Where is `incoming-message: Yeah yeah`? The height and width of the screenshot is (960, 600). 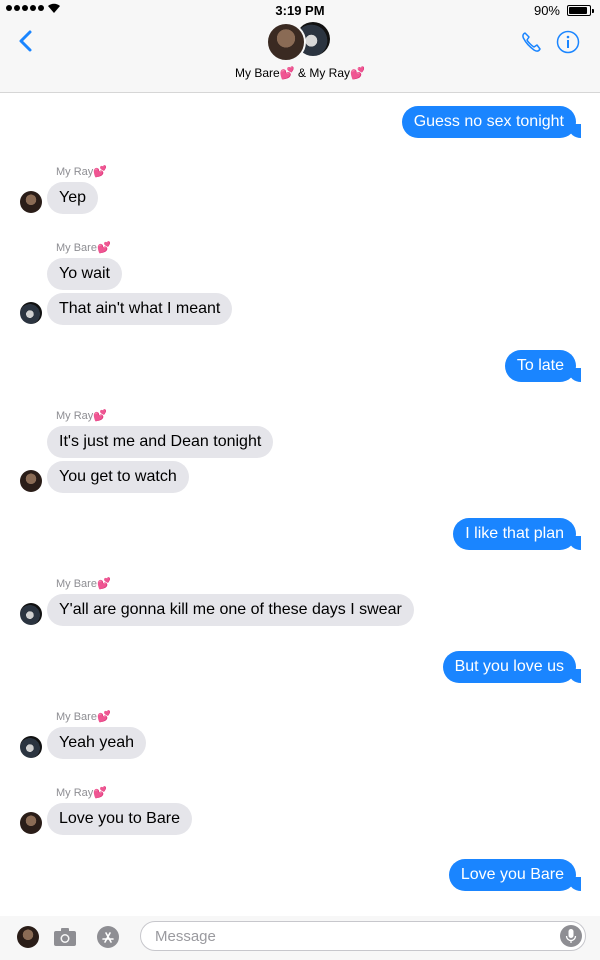
incoming-message: Yeah yeah is located at coordinates (97, 743).